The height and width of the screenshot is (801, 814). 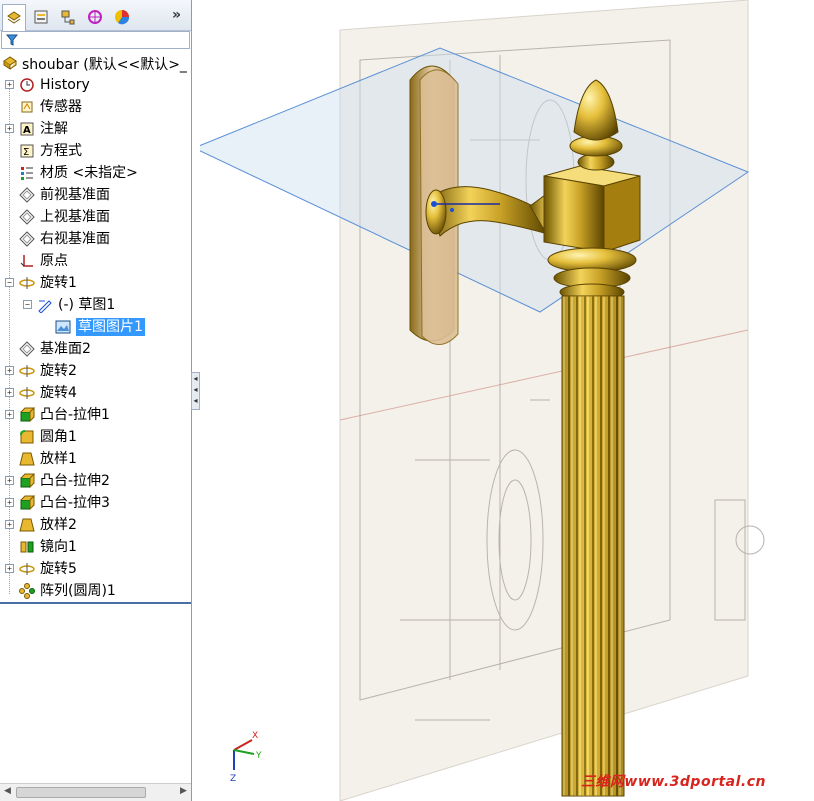 What do you see at coordinates (58, 525) in the screenshot?
I see `tree-item-label: 放样2` at bounding box center [58, 525].